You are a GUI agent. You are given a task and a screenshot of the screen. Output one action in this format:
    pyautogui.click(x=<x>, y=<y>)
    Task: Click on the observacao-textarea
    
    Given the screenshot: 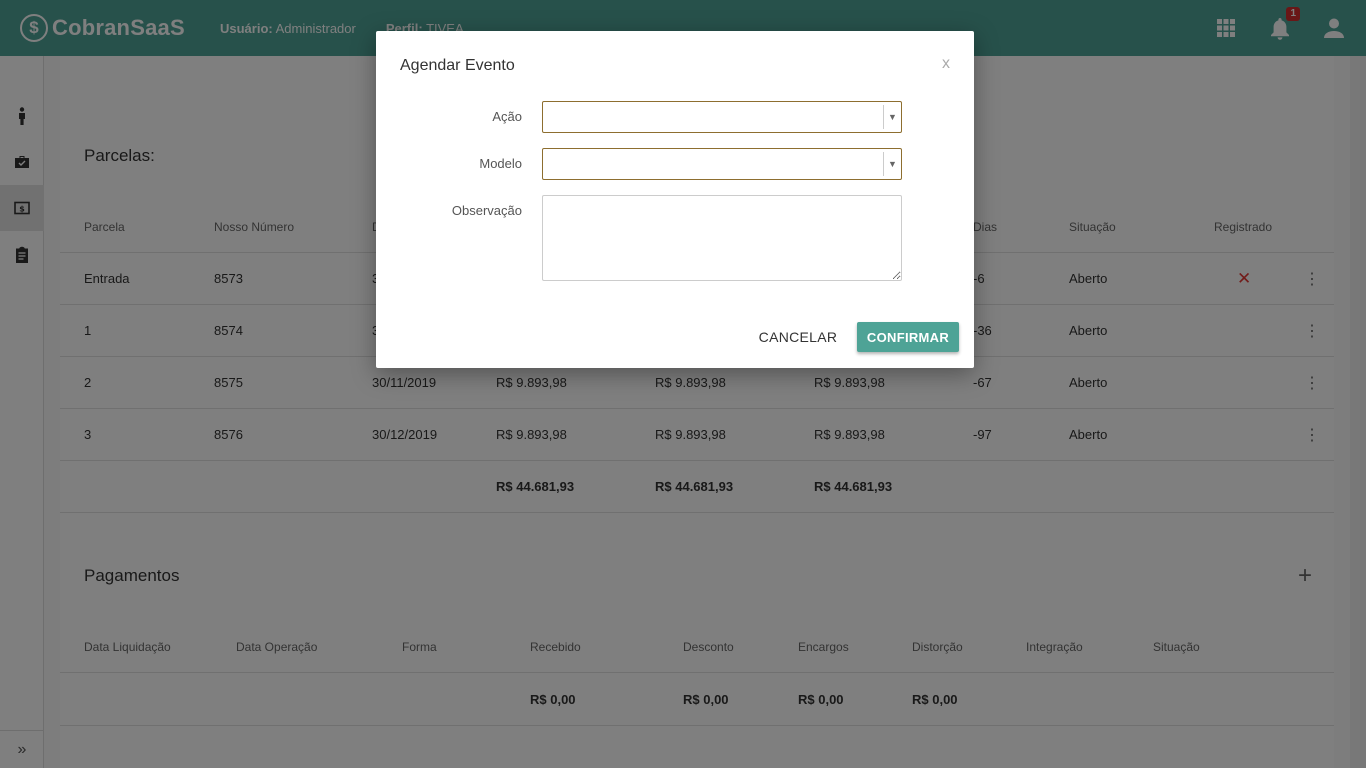 What is the action you would take?
    pyautogui.click(x=722, y=238)
    